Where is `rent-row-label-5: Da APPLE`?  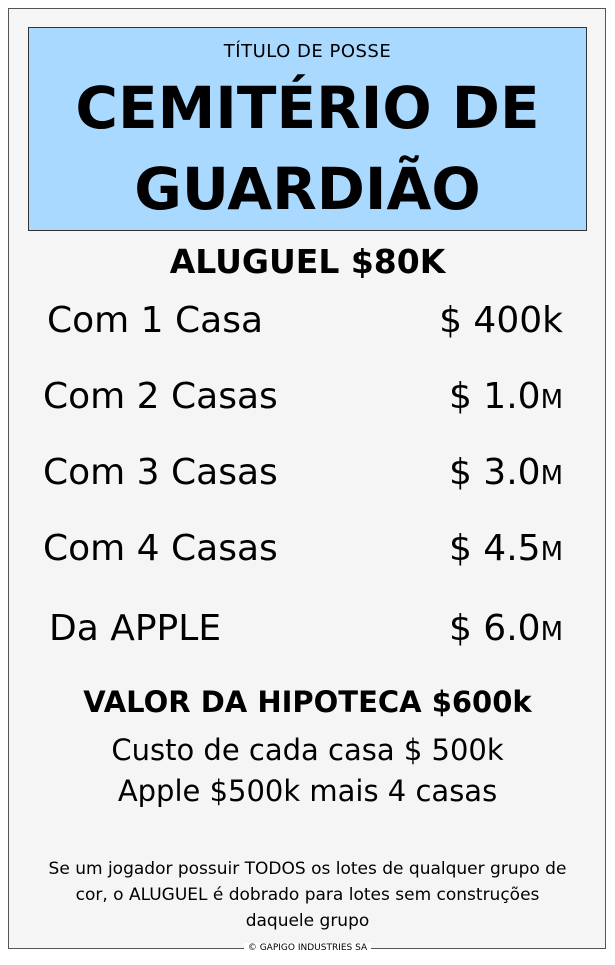
rent-row-label-5: Da APPLE is located at coordinates (135, 628).